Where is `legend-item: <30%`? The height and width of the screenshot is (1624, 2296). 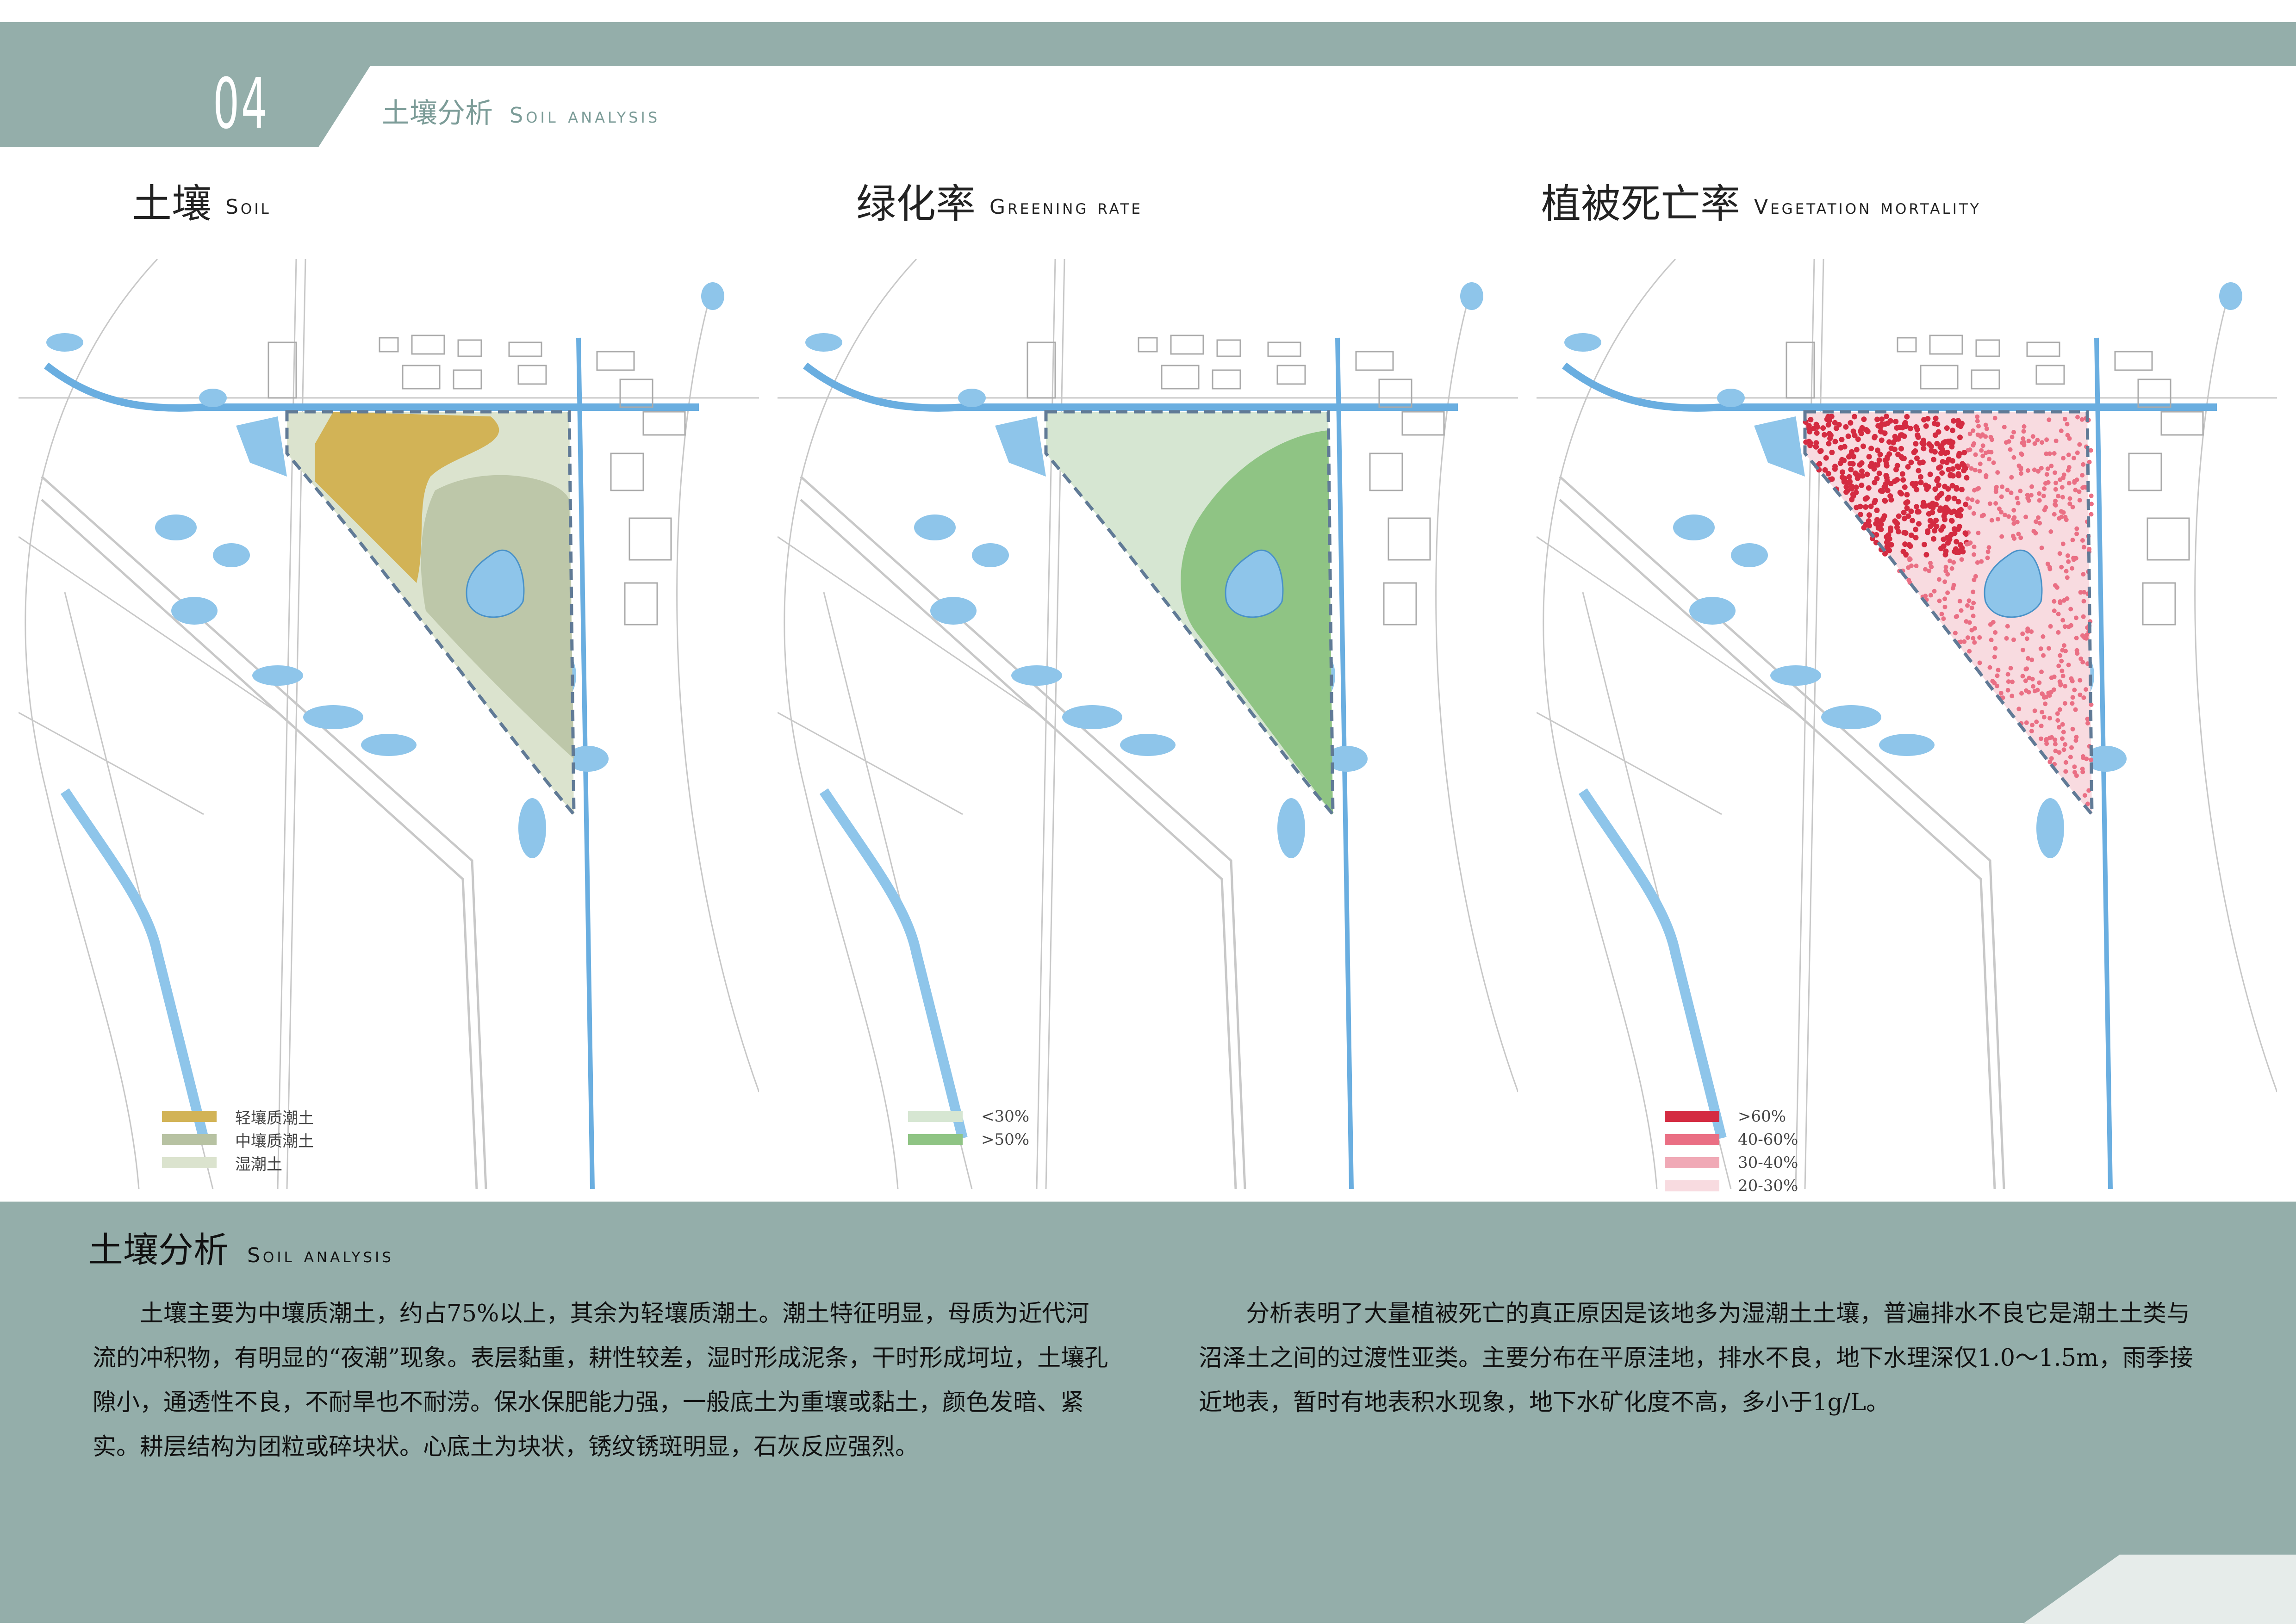
legend-item: <30% is located at coordinates (969, 1116).